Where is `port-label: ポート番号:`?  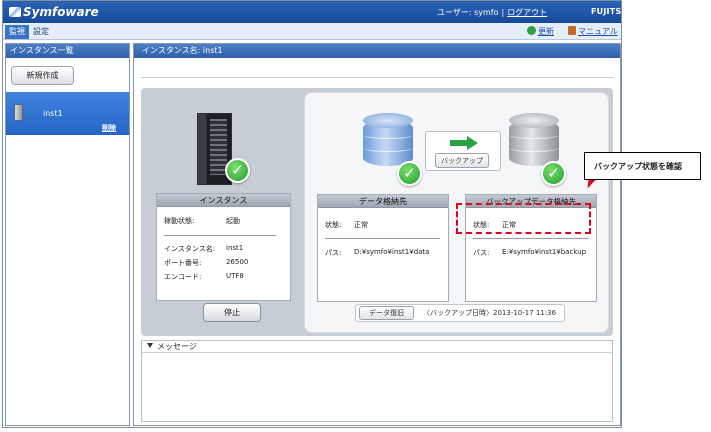 port-label: ポート番号: is located at coordinates (183, 263).